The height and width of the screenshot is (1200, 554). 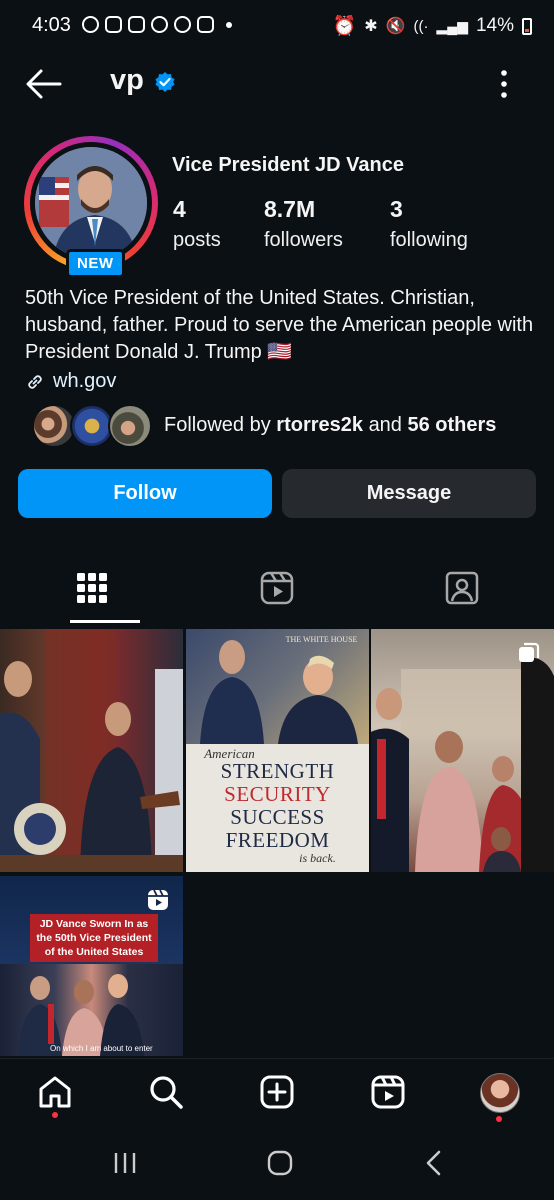 What do you see at coordinates (229, 25) in the screenshot?
I see `more-notifications-dot` at bounding box center [229, 25].